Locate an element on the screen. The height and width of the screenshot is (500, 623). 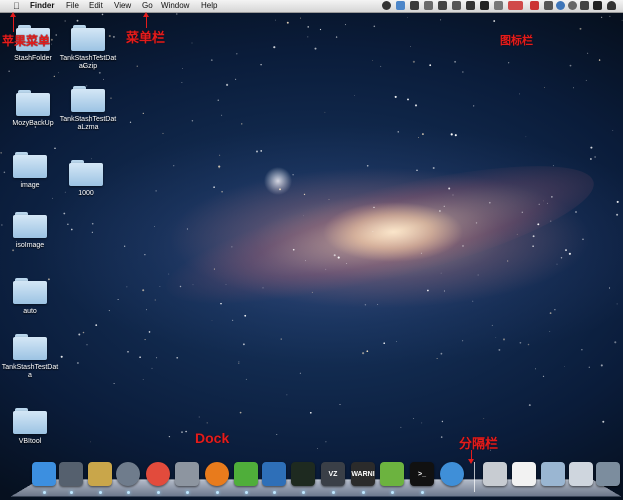
time-machine-icon is located at coordinates (572, 5).